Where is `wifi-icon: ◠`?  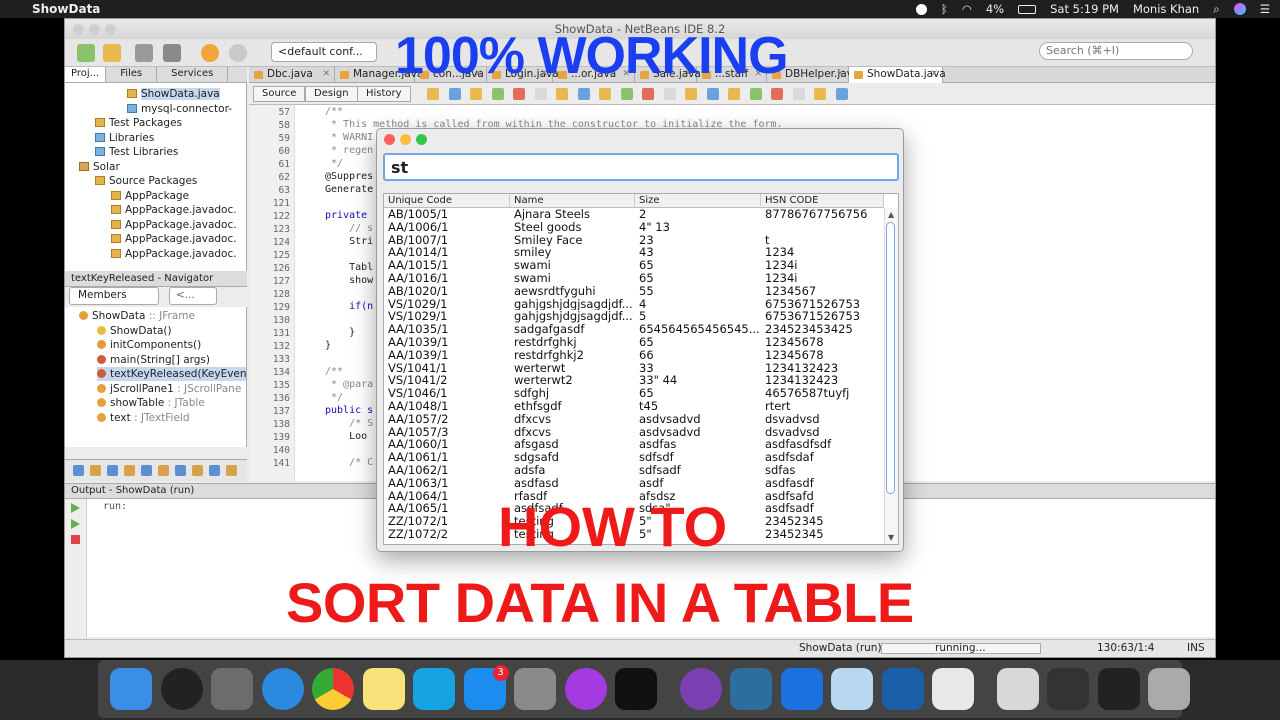
wifi-icon: ◠ is located at coordinates (967, 9).